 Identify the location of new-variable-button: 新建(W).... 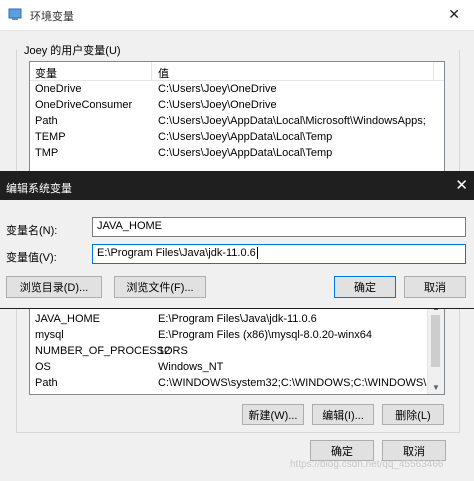
(273, 414).